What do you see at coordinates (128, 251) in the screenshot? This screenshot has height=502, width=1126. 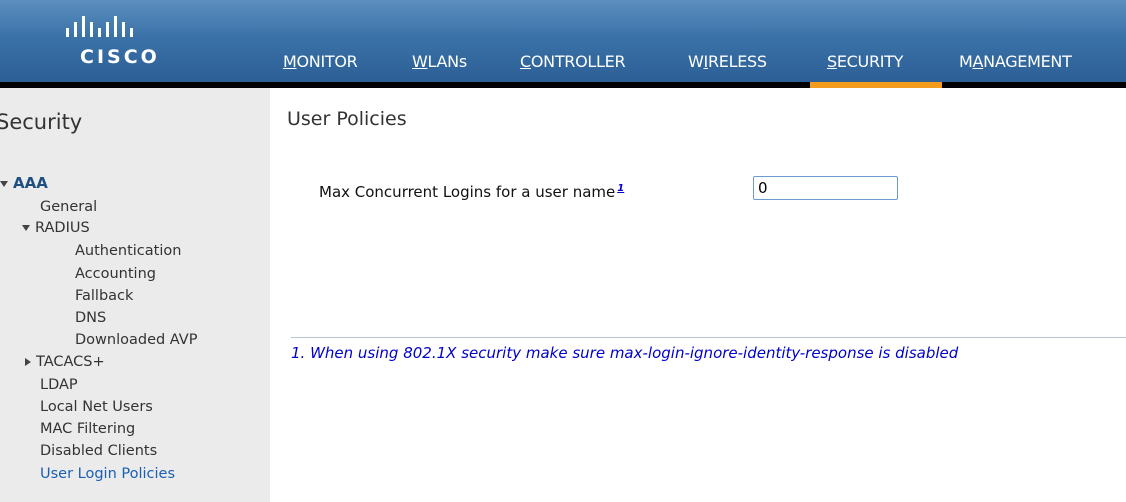 I see `sidebar-item-authentication: Authentication` at bounding box center [128, 251].